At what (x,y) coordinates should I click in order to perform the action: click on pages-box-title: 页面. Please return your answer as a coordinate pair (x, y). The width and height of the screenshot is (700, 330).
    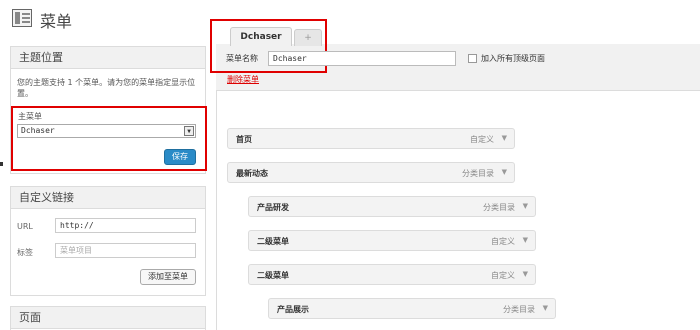
    Looking at the image, I should click on (108, 318).